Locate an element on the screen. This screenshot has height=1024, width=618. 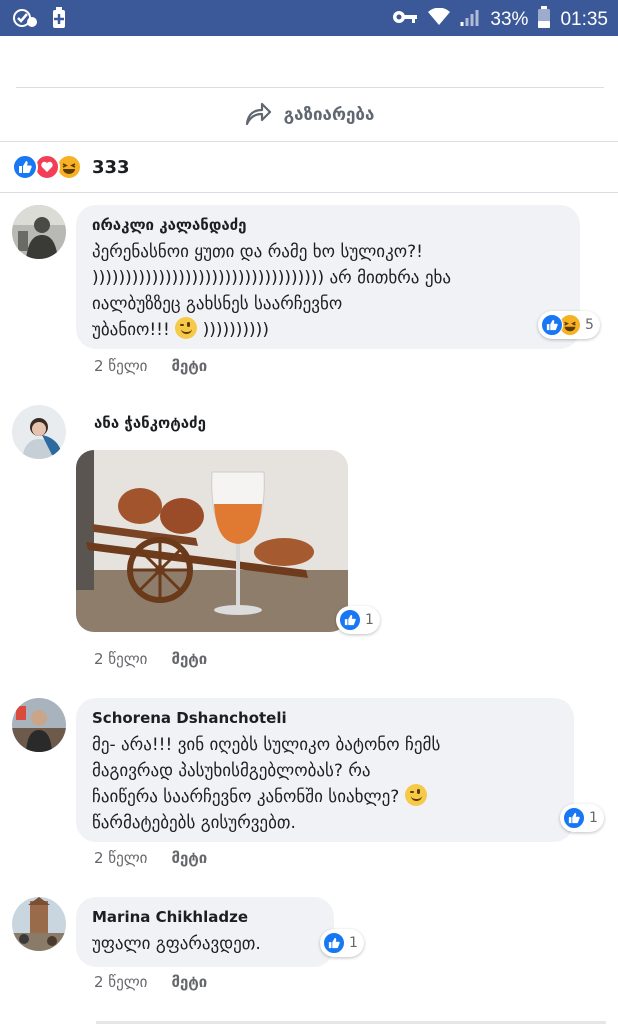
battery-saver-icon is located at coordinates (59, 20).